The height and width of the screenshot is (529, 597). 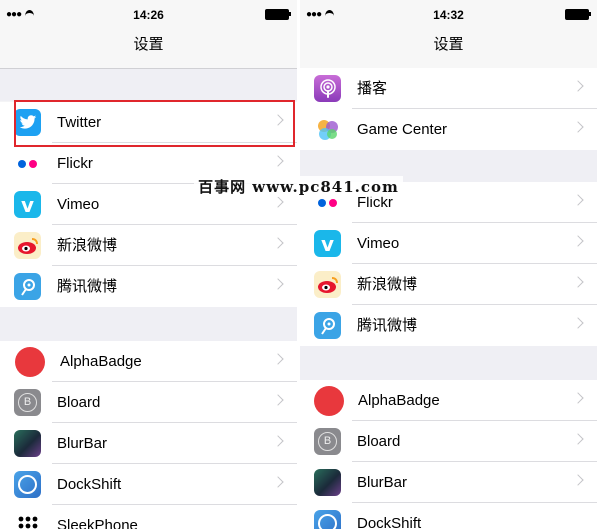 I want to click on status-bar: ●●● 14:26, so click(x=148, y=13).